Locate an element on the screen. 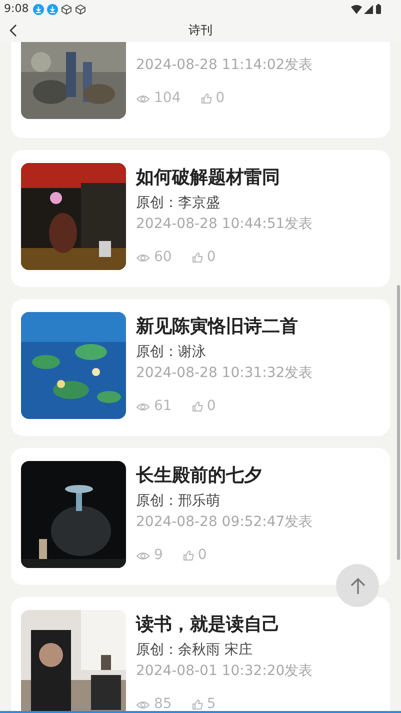 This screenshot has height=713, width=401. view-count: 60 is located at coordinates (163, 257).